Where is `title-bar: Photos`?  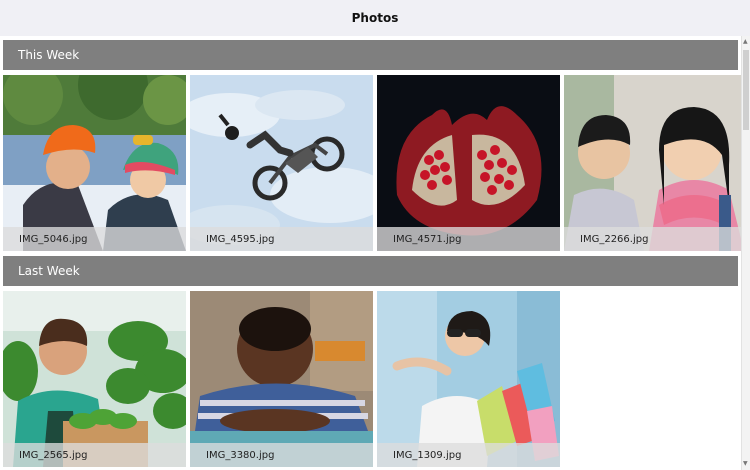
title-bar: Photos is located at coordinates (375, 18).